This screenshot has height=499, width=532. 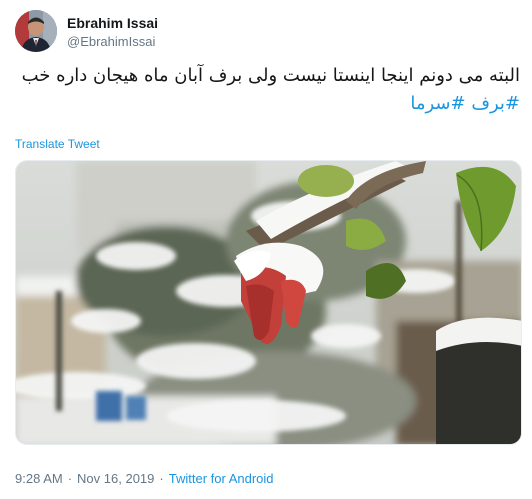 I want to click on hashtag-line: #برف #سرما, so click(x=270, y=104).